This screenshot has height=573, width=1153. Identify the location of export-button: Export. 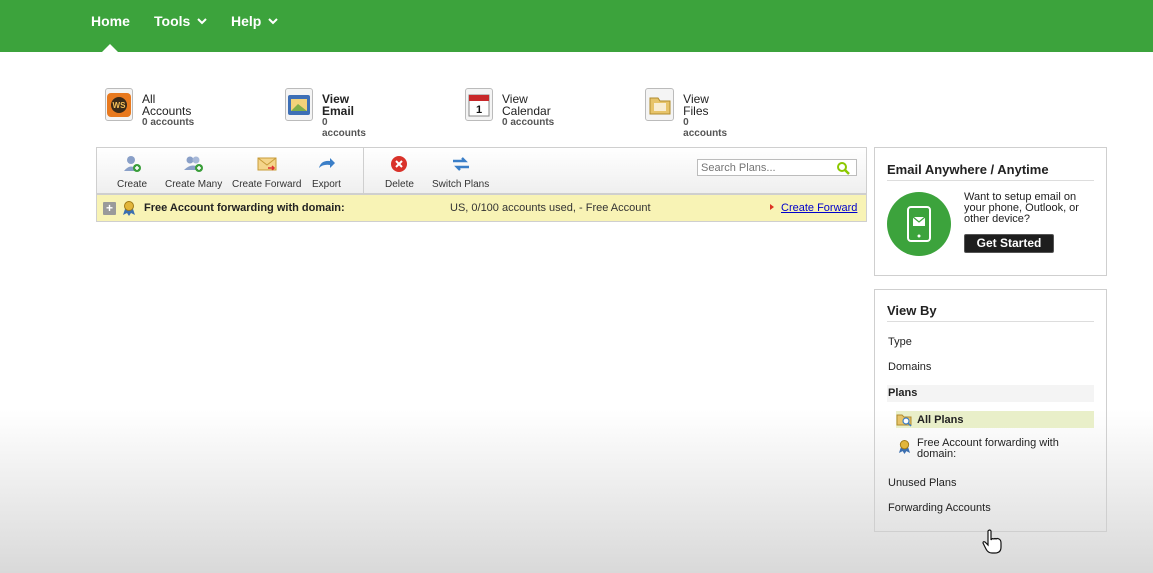
(326, 172).